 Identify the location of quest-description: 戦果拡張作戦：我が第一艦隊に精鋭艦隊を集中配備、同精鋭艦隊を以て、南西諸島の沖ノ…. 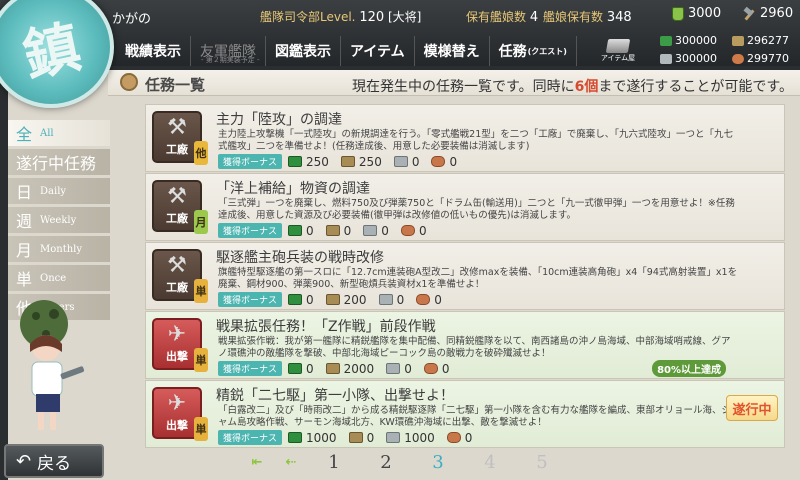
(474, 347).